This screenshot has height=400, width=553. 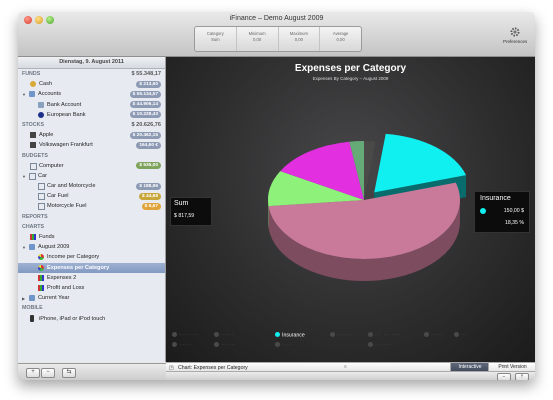 I want to click on legend-item: ·········, so click(x=379, y=345).